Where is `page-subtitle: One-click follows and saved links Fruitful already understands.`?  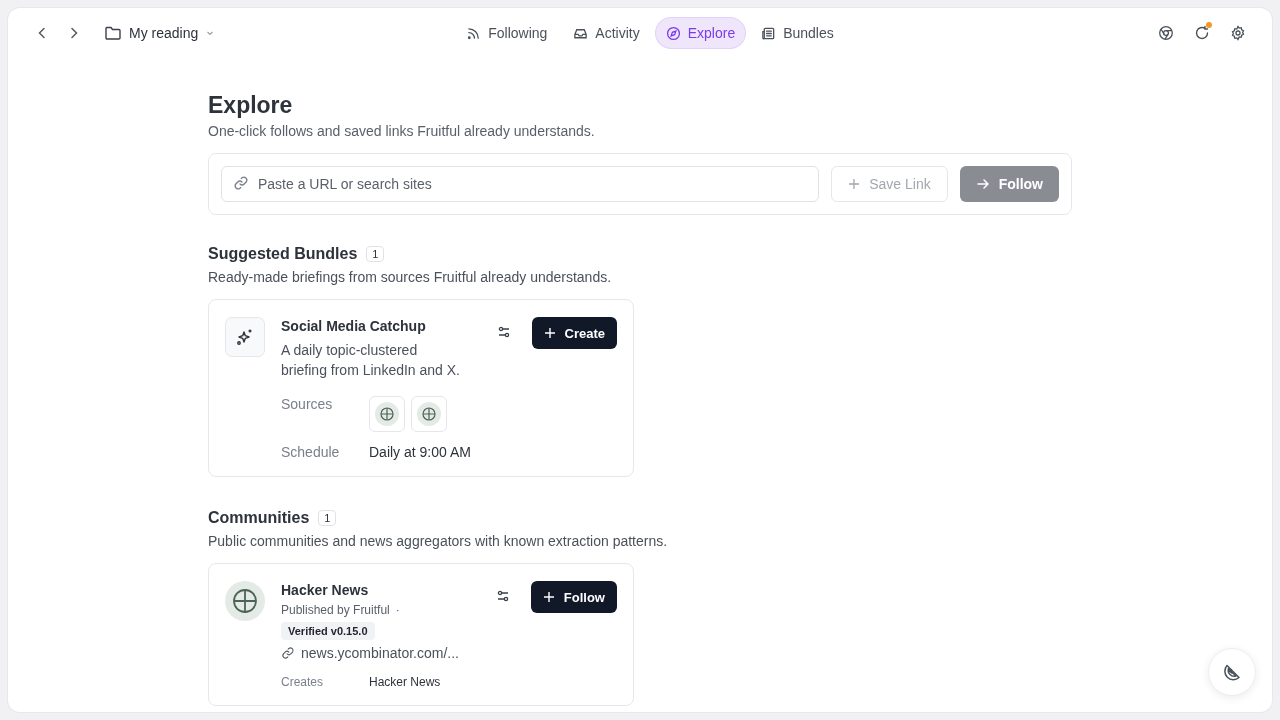
page-subtitle: One-click follows and saved links Fruitful already understands. is located at coordinates (402, 131).